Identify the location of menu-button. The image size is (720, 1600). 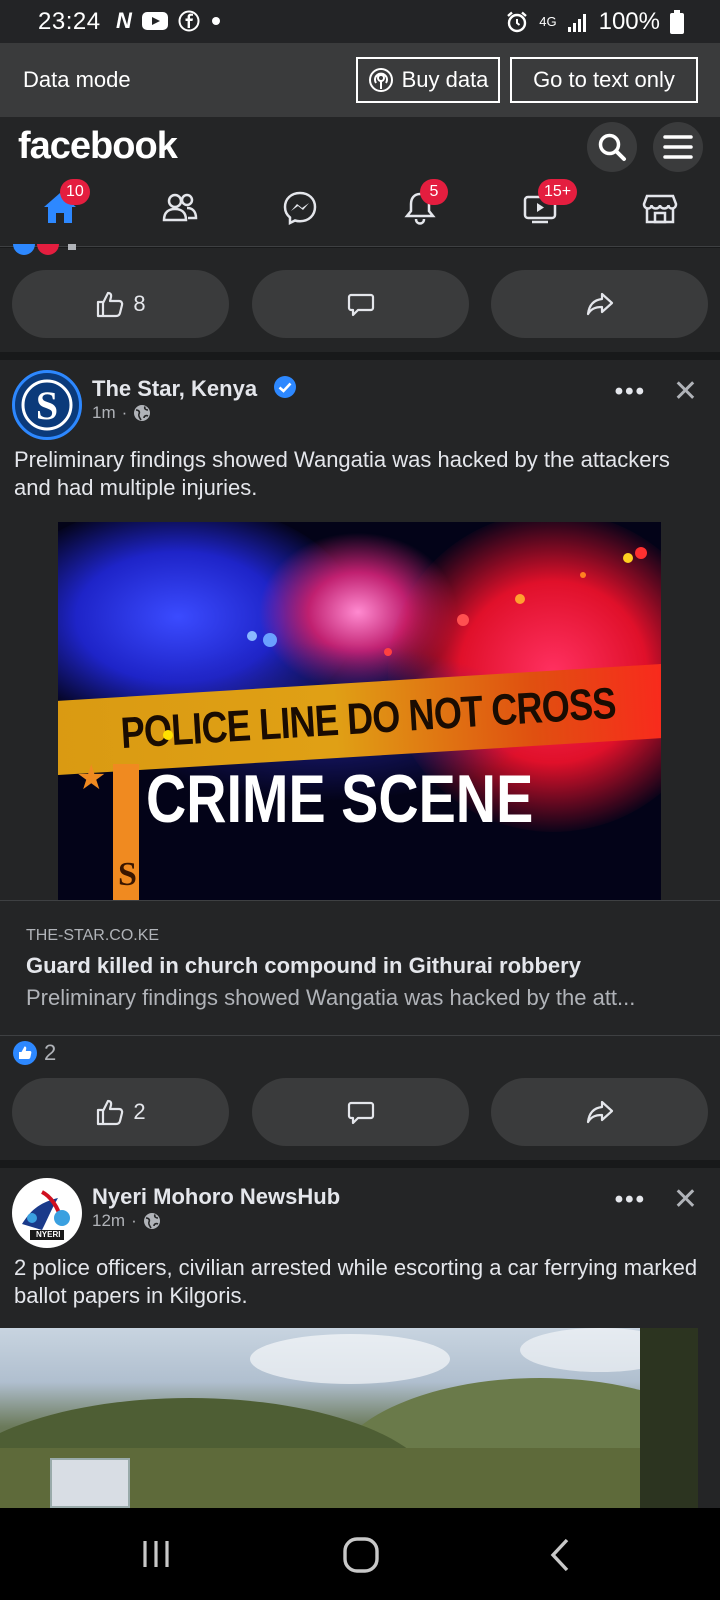
(678, 147).